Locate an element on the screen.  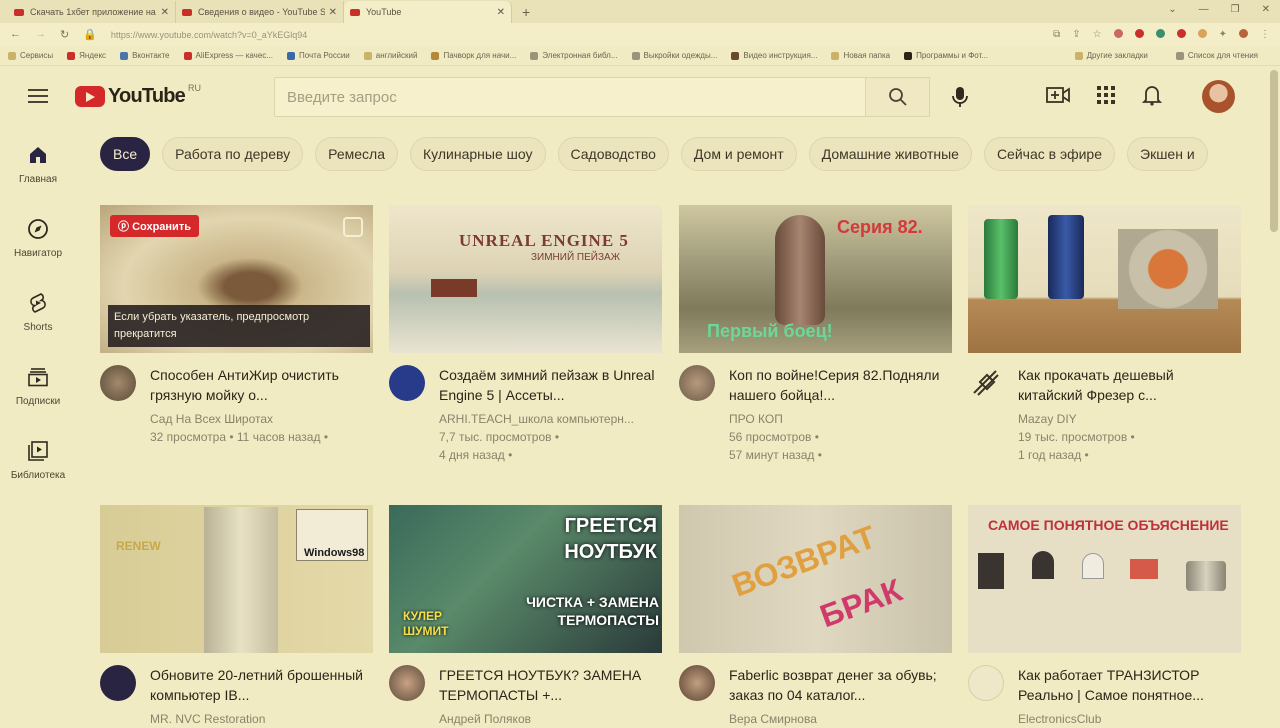
share-icon: ⇪ is located at coordinates (1076, 35).